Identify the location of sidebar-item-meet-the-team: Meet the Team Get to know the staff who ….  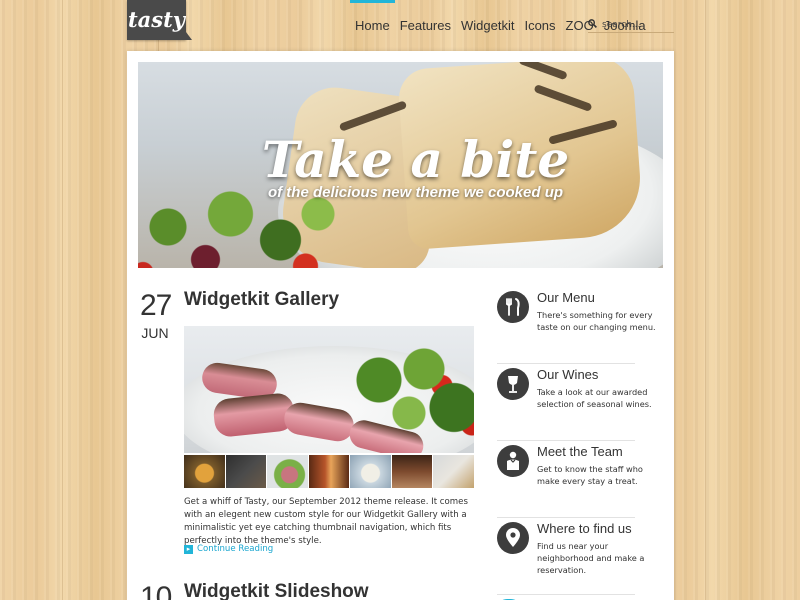
(570, 479).